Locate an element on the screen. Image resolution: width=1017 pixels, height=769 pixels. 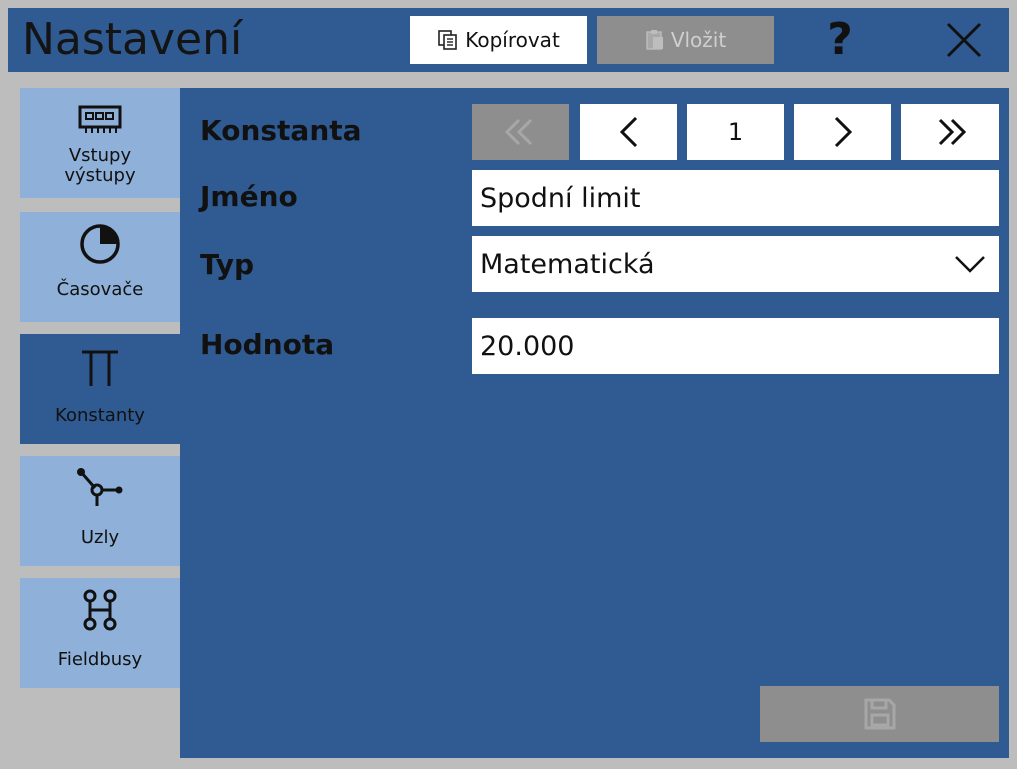
constant-index: 1 is located at coordinates (735, 132).